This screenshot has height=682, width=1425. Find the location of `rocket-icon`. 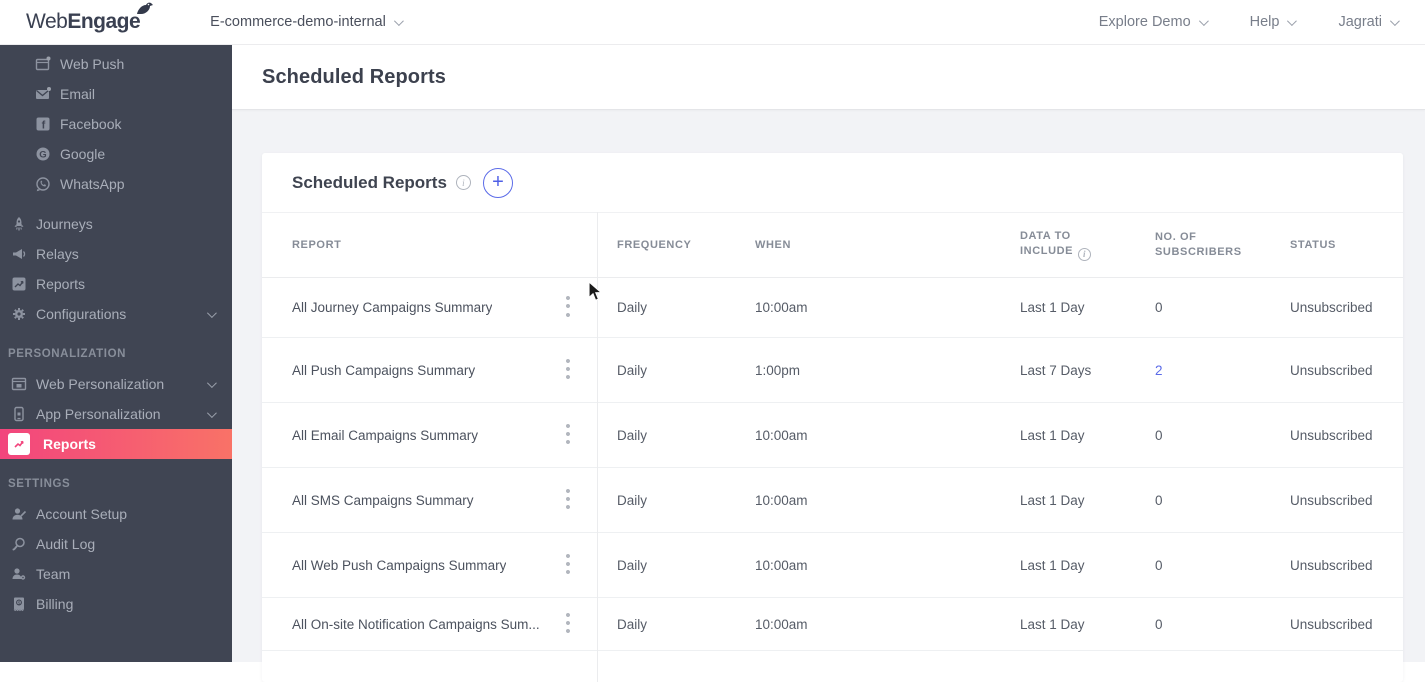

rocket-icon is located at coordinates (18, 224).